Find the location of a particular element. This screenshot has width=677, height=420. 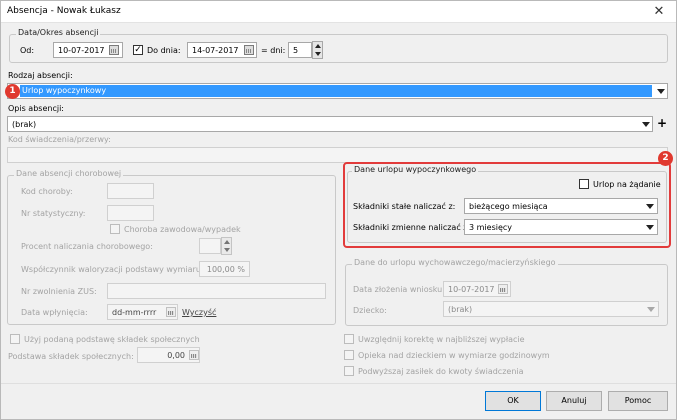

social-base-label: Podstawa składek społecznych: is located at coordinates (71, 356).